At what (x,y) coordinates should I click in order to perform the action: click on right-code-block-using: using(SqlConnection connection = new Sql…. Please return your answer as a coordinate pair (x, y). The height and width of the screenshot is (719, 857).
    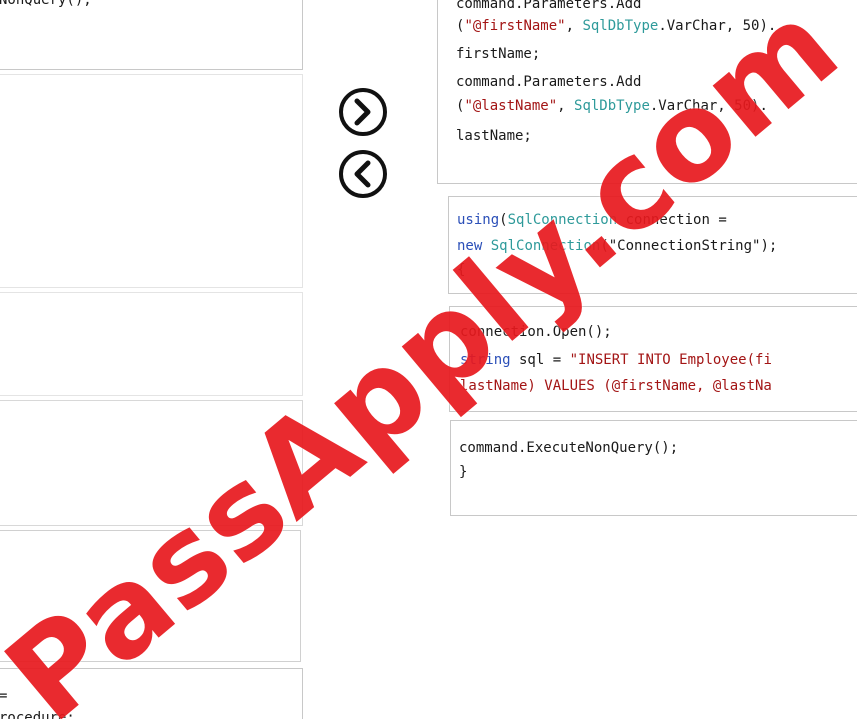
    Looking at the image, I should click on (652, 245).